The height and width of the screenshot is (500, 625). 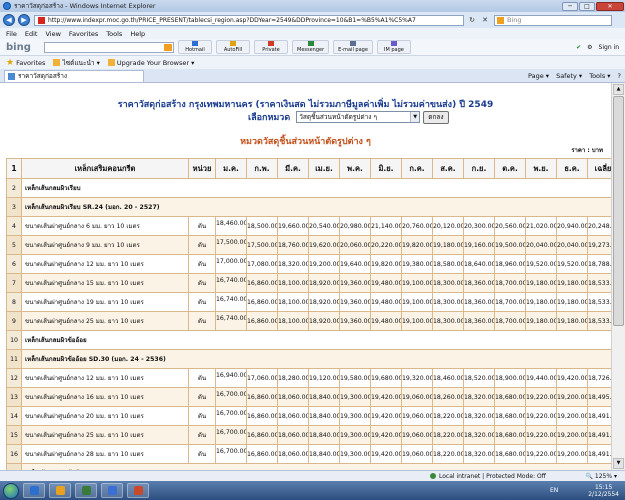 What do you see at coordinates (510, 264) in the screenshot?
I see `price-cell: 18,960.00` at bounding box center [510, 264].